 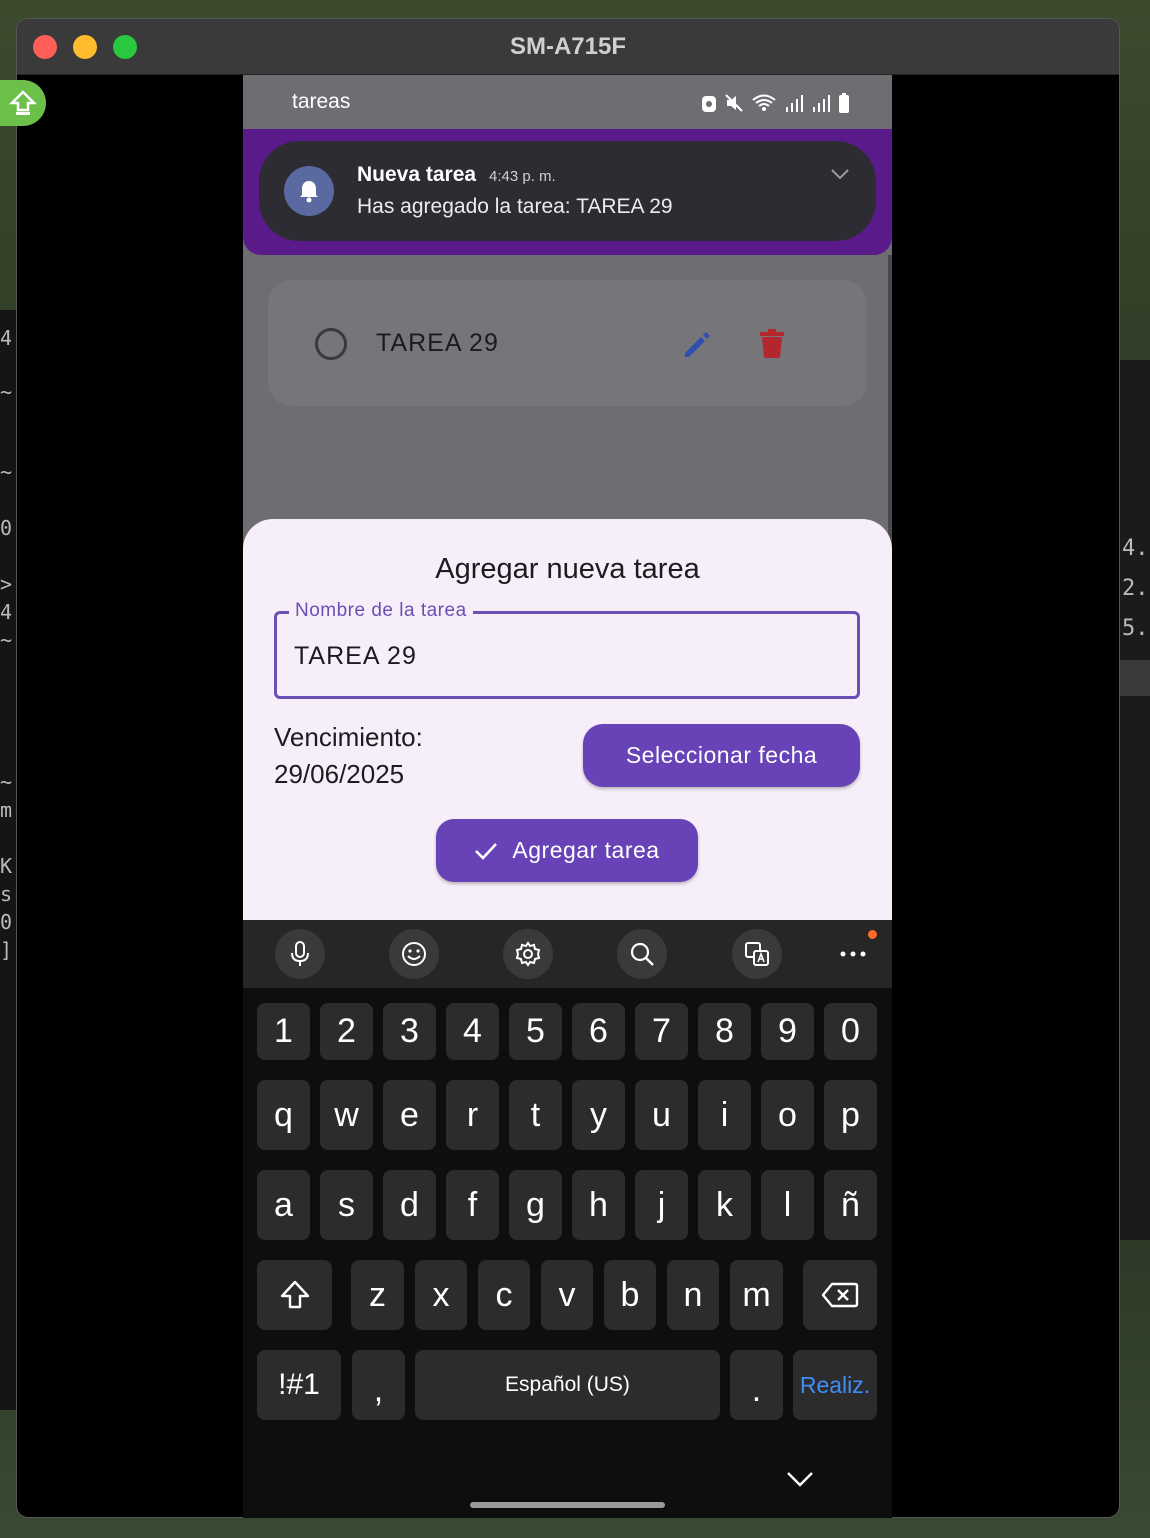 I want to click on window-titlebar: SM-A715F, so click(x=568, y=47).